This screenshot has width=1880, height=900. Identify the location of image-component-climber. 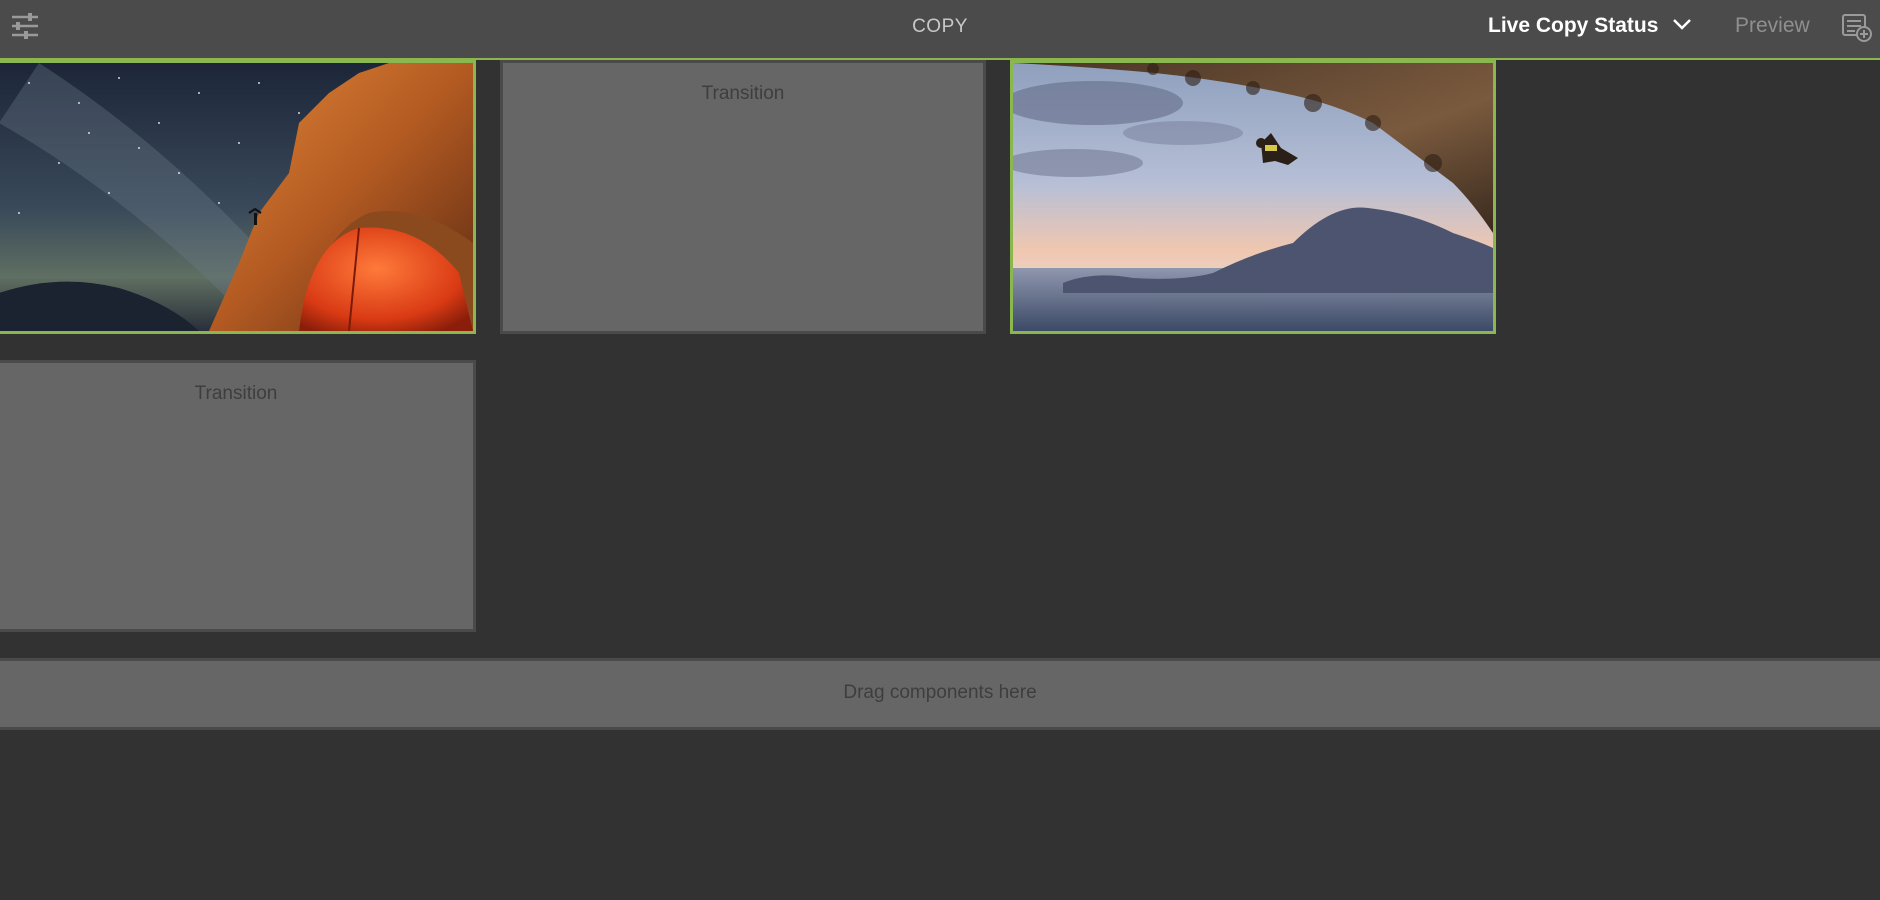
(1253, 197).